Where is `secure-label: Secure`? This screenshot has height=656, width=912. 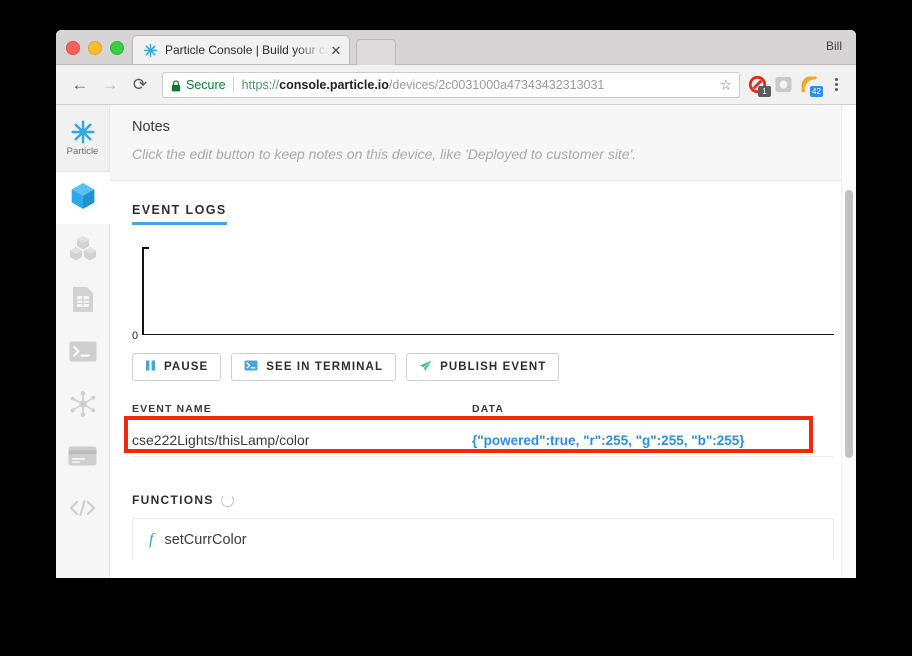 secure-label: Secure is located at coordinates (206, 84).